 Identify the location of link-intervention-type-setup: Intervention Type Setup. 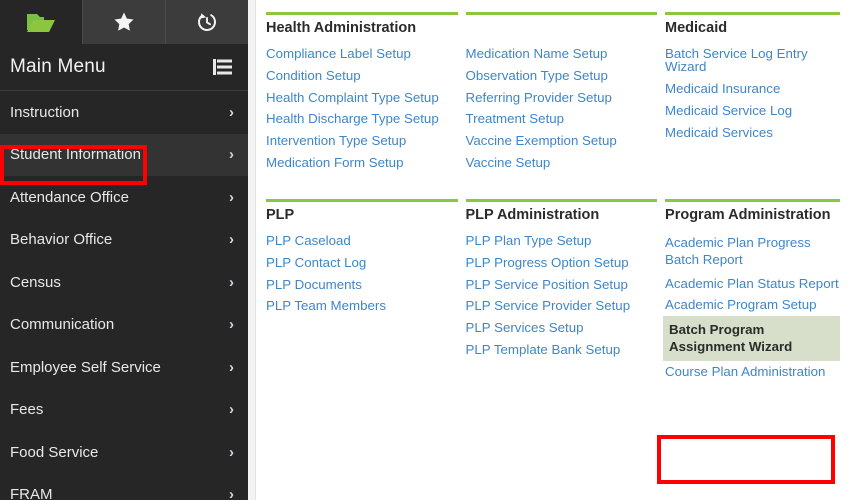
(362, 141).